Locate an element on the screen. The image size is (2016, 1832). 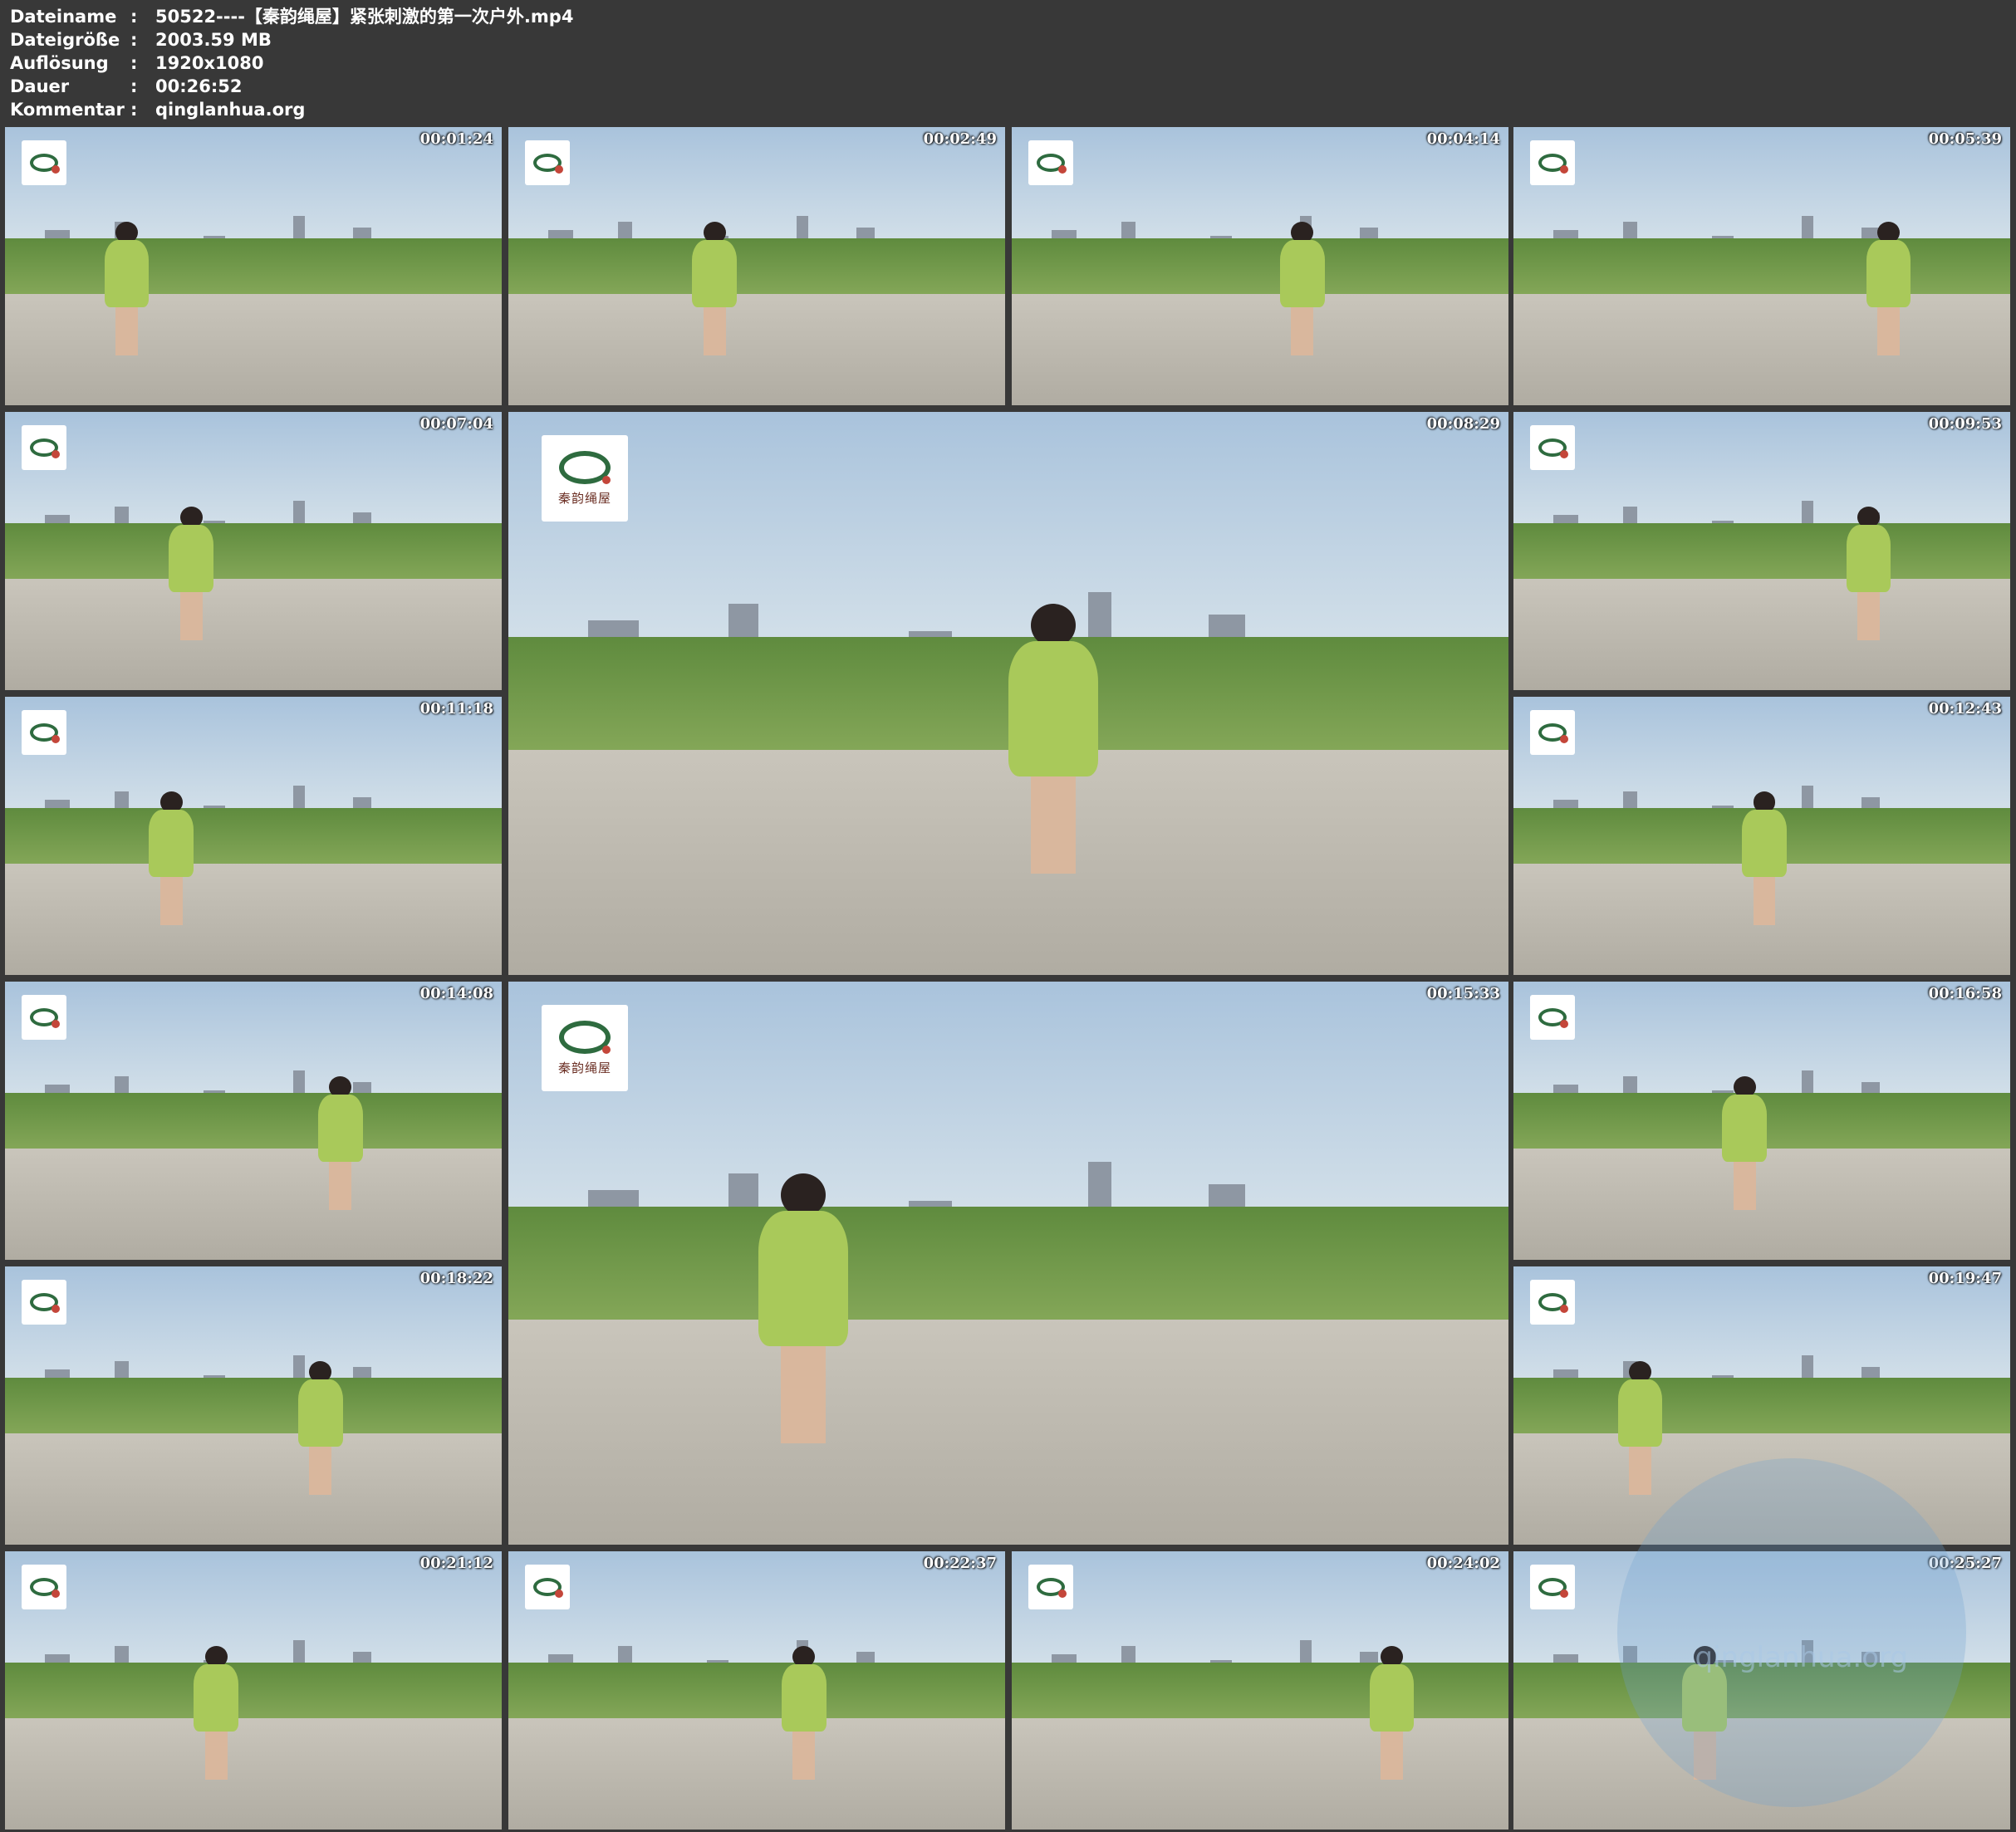
figure-head is located at coordinates (804, 1195).